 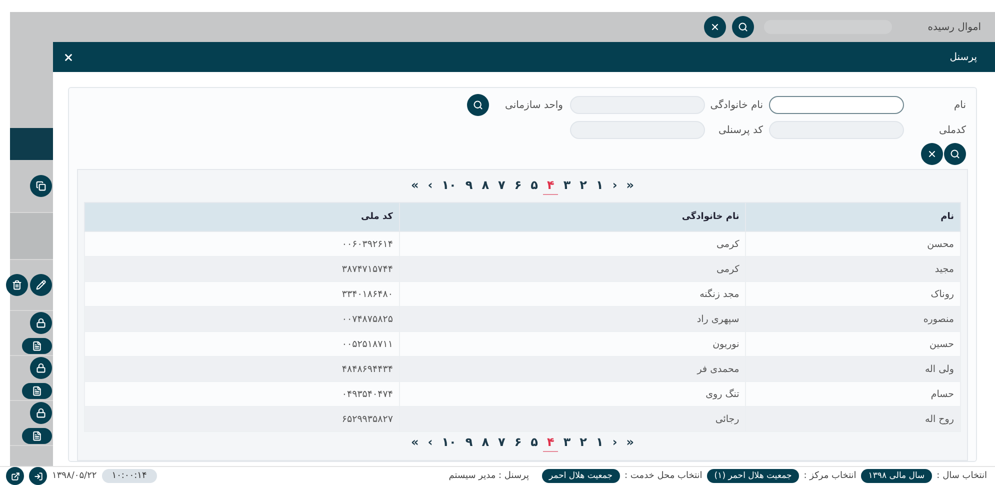 What do you see at coordinates (853, 369) in the screenshot?
I see `table-cell: ولی اله` at bounding box center [853, 369].